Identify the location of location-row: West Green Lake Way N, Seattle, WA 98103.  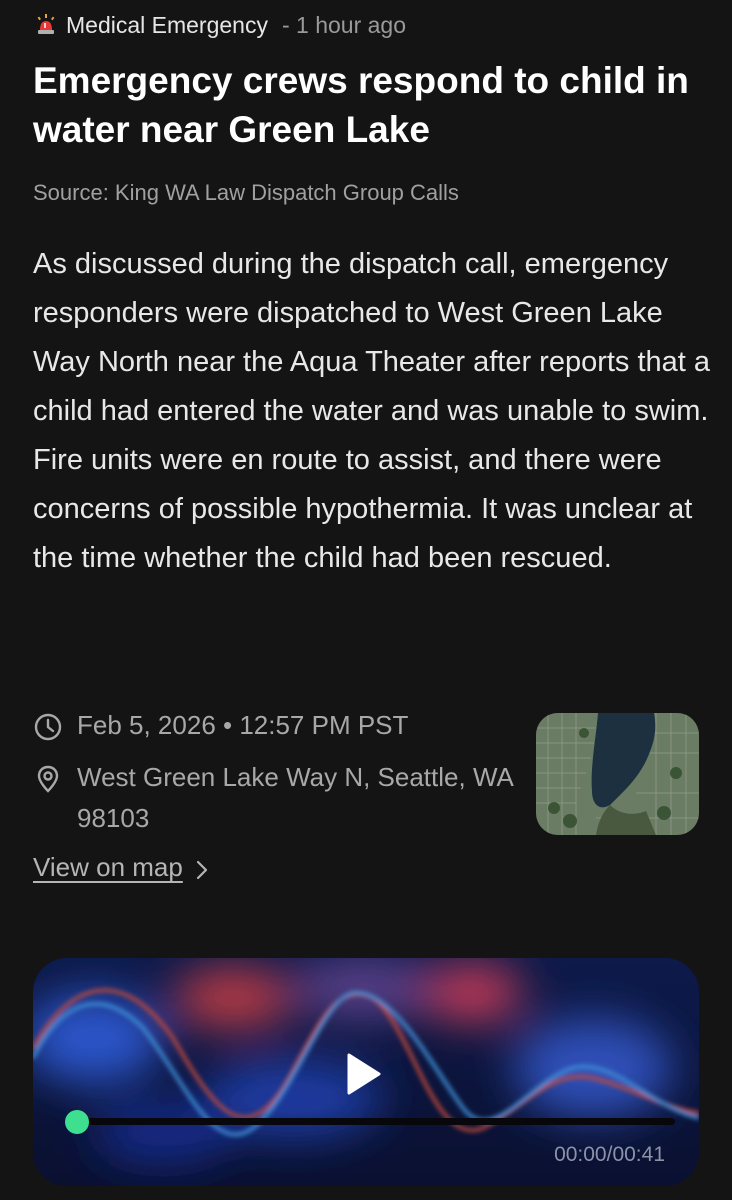
(275, 800).